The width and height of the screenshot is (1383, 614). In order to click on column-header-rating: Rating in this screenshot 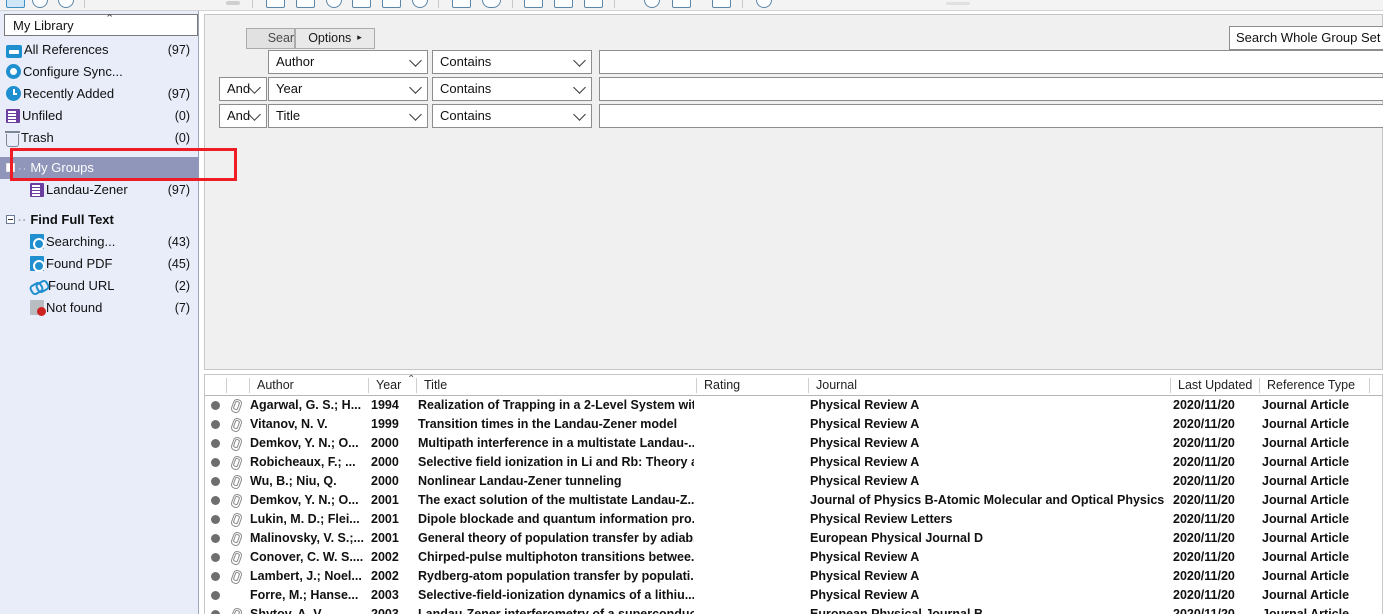, I will do `click(753, 385)`.